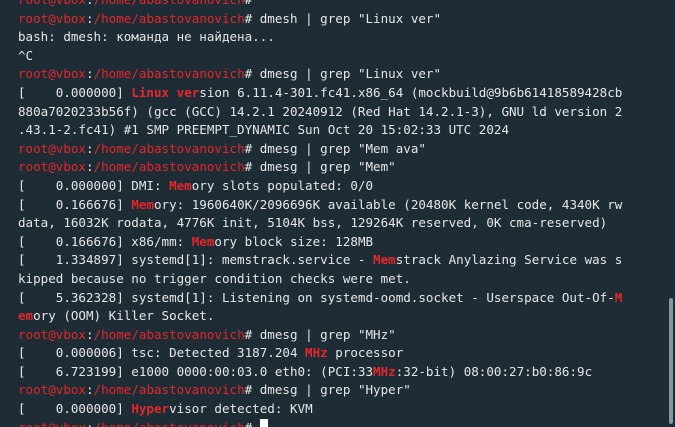  I want to click on command-text: dmesg | grep "Linux ver", so click(350, 74).